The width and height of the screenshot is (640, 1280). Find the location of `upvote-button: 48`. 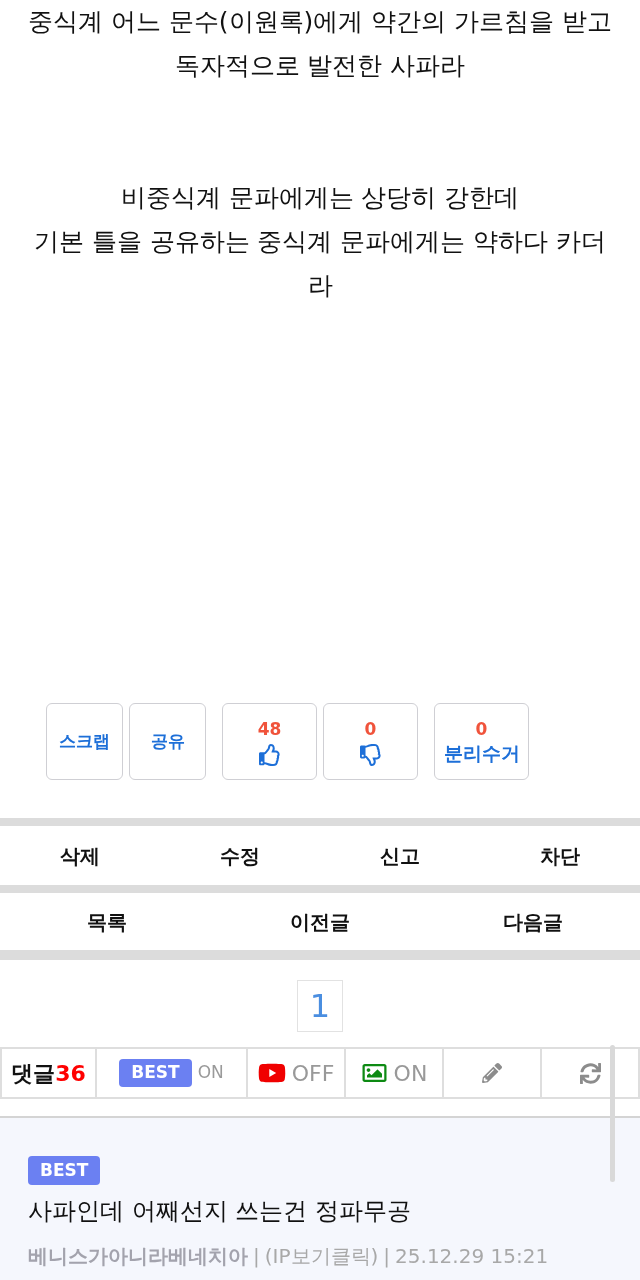

upvote-button: 48 is located at coordinates (269, 741).